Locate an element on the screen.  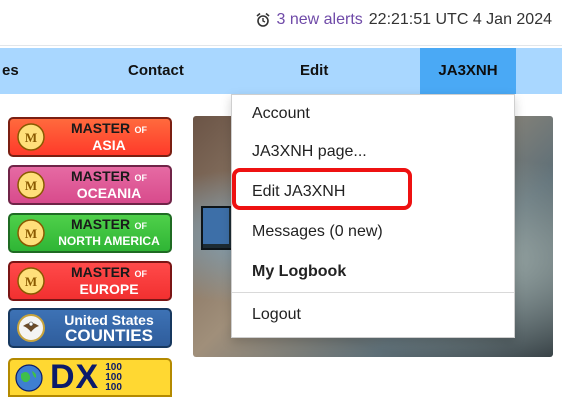
badge-us-counties: United States COUNTIES is located at coordinates (90, 328).